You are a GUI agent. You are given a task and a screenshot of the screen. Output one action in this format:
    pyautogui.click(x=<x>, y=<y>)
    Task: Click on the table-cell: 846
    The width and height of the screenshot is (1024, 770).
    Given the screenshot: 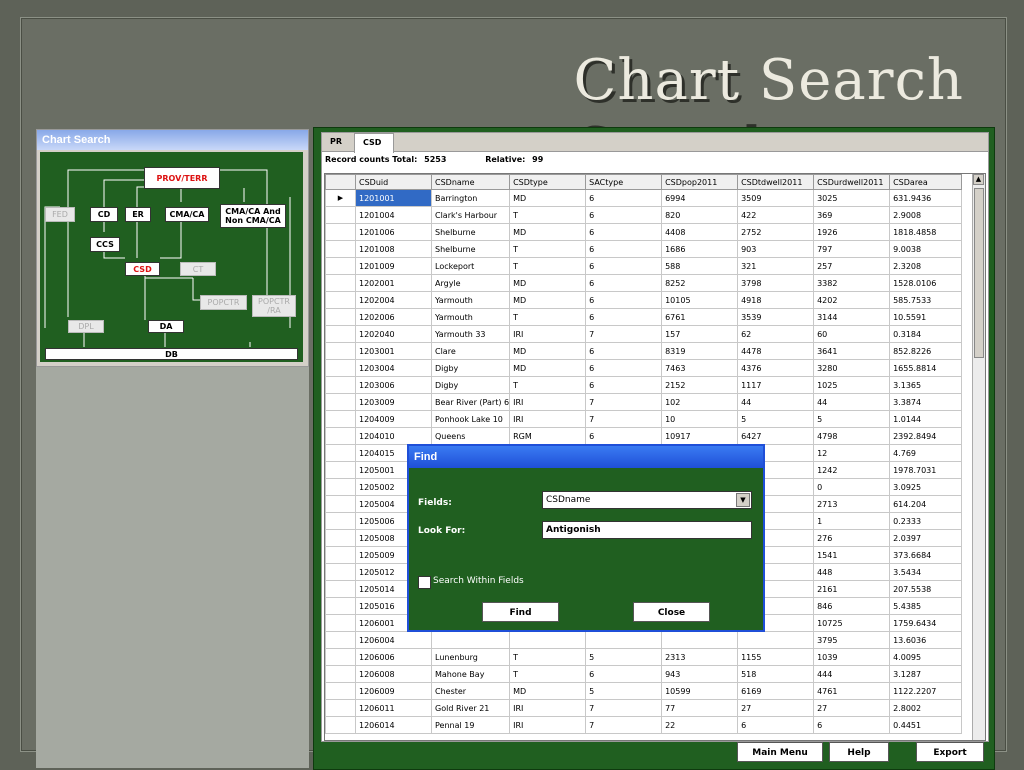 What is the action you would take?
    pyautogui.click(x=852, y=606)
    